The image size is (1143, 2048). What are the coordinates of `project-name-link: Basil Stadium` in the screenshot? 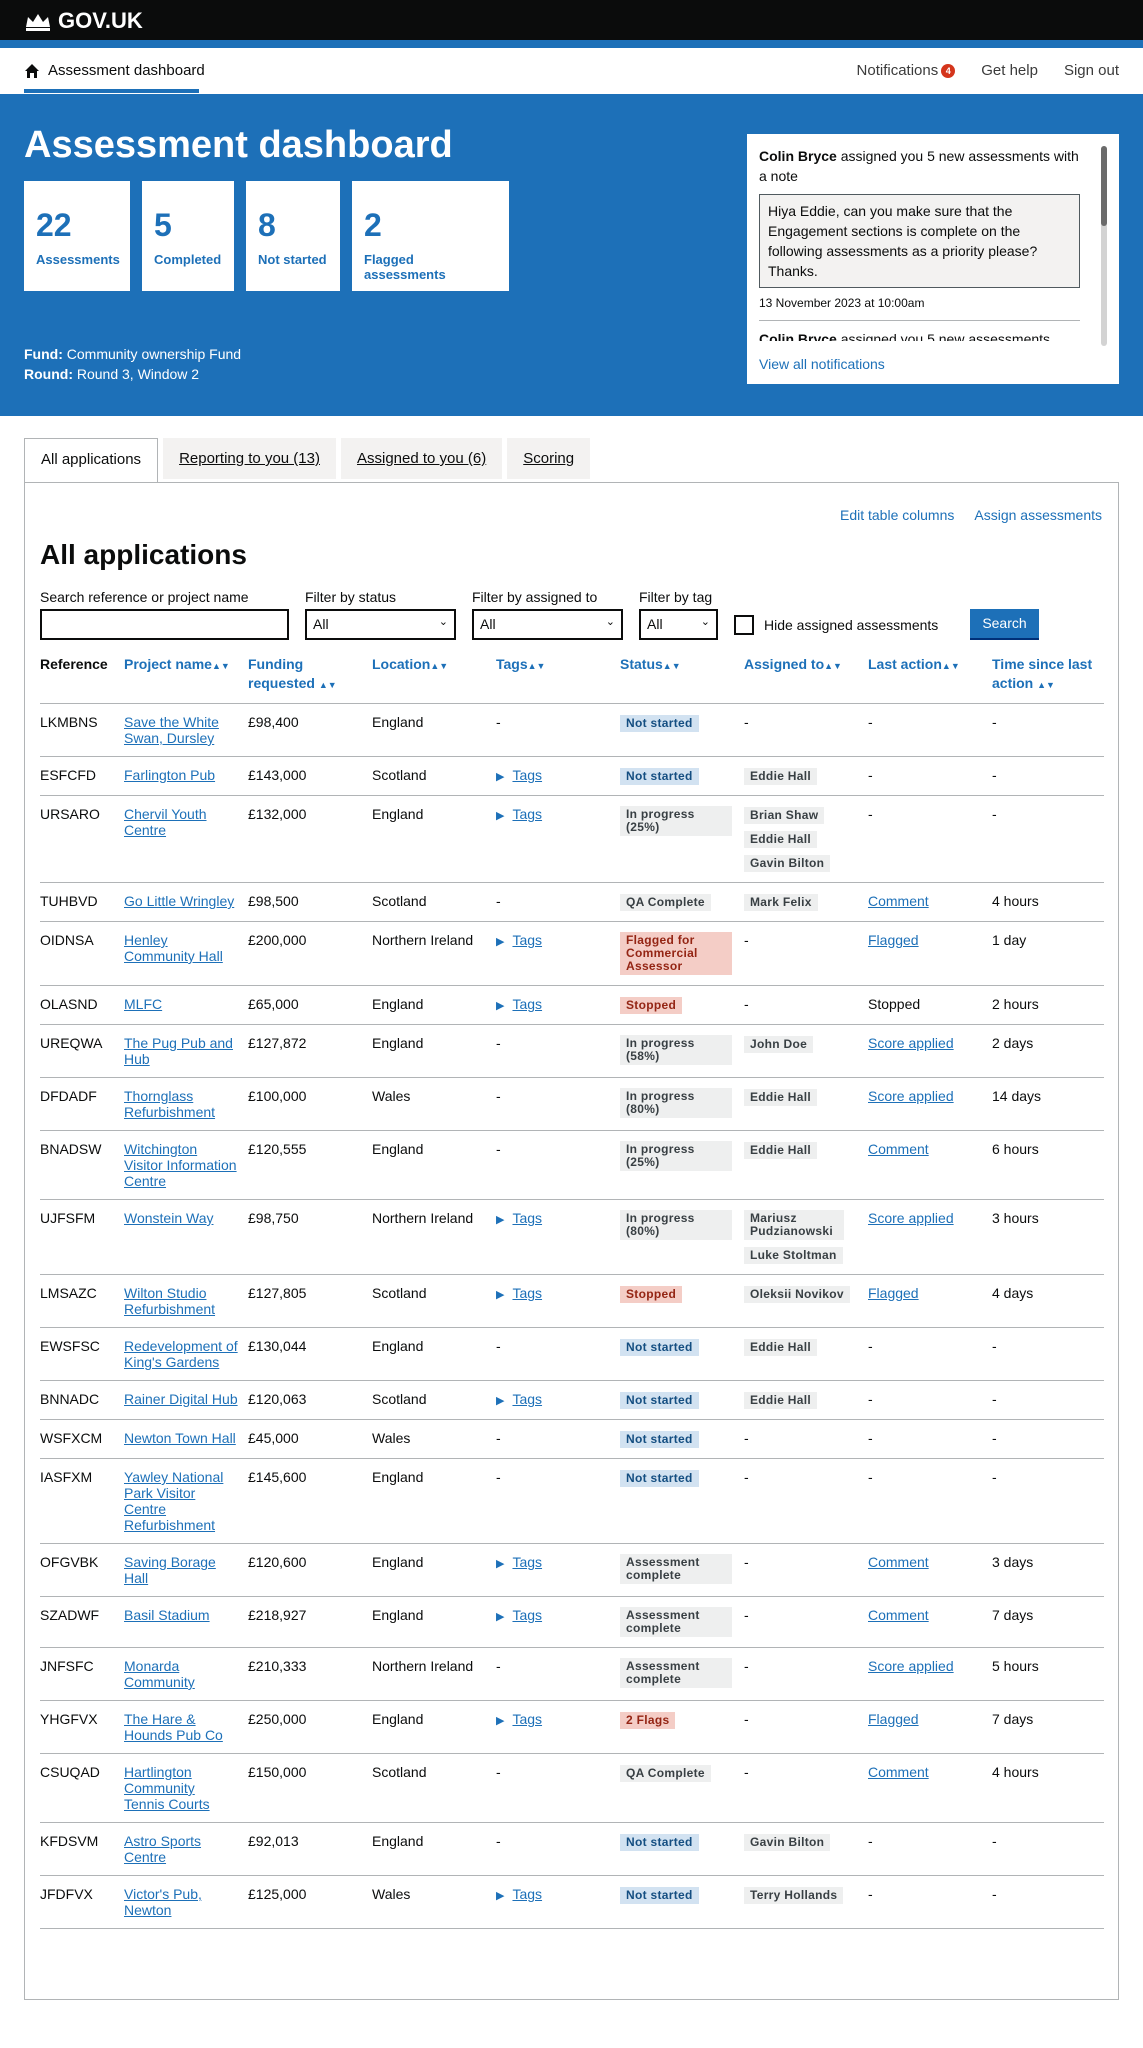 It's located at (167, 1615).